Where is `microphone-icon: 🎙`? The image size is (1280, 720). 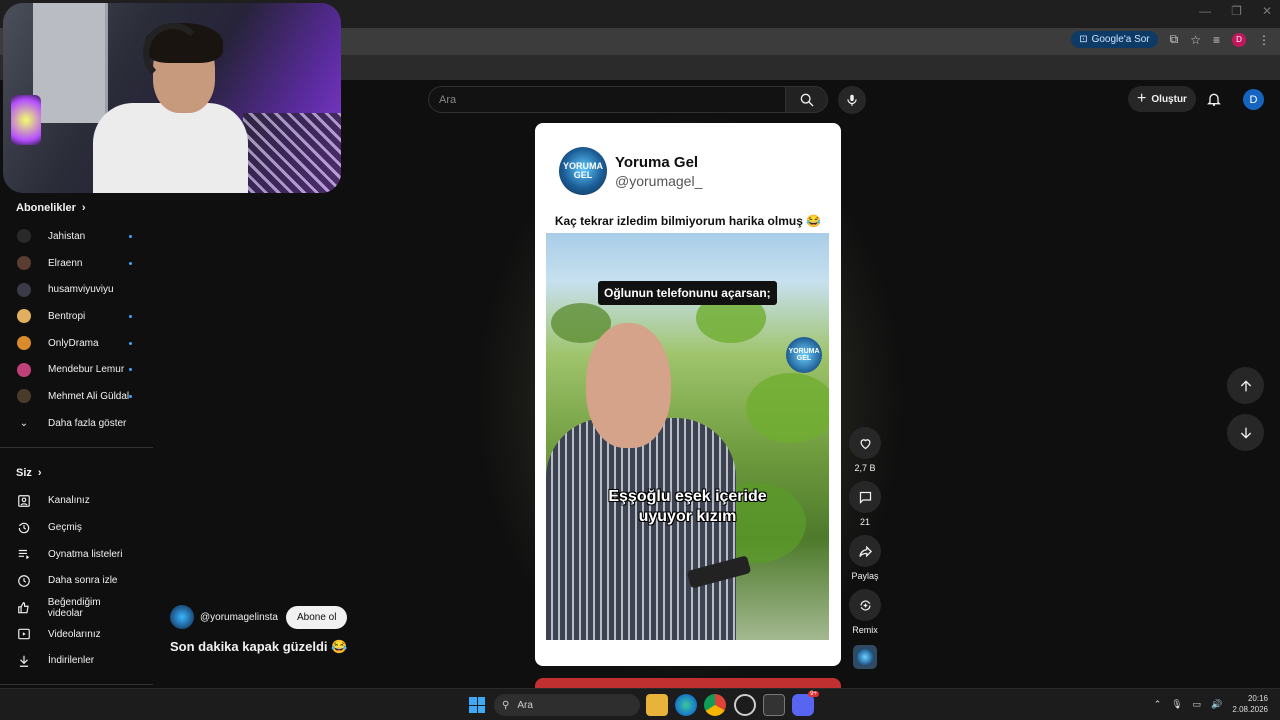 microphone-icon: 🎙 is located at coordinates (1176, 704).